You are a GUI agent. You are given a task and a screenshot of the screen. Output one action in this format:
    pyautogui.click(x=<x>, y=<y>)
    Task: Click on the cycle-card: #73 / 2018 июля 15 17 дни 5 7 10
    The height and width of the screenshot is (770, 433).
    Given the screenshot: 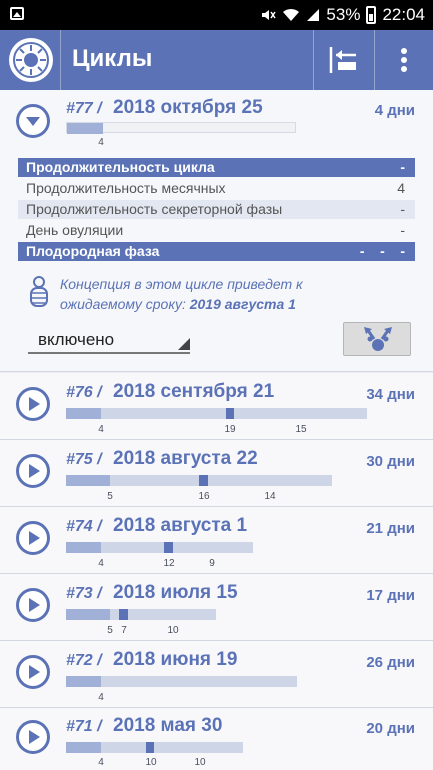 What is the action you would take?
    pyautogui.click(x=216, y=607)
    